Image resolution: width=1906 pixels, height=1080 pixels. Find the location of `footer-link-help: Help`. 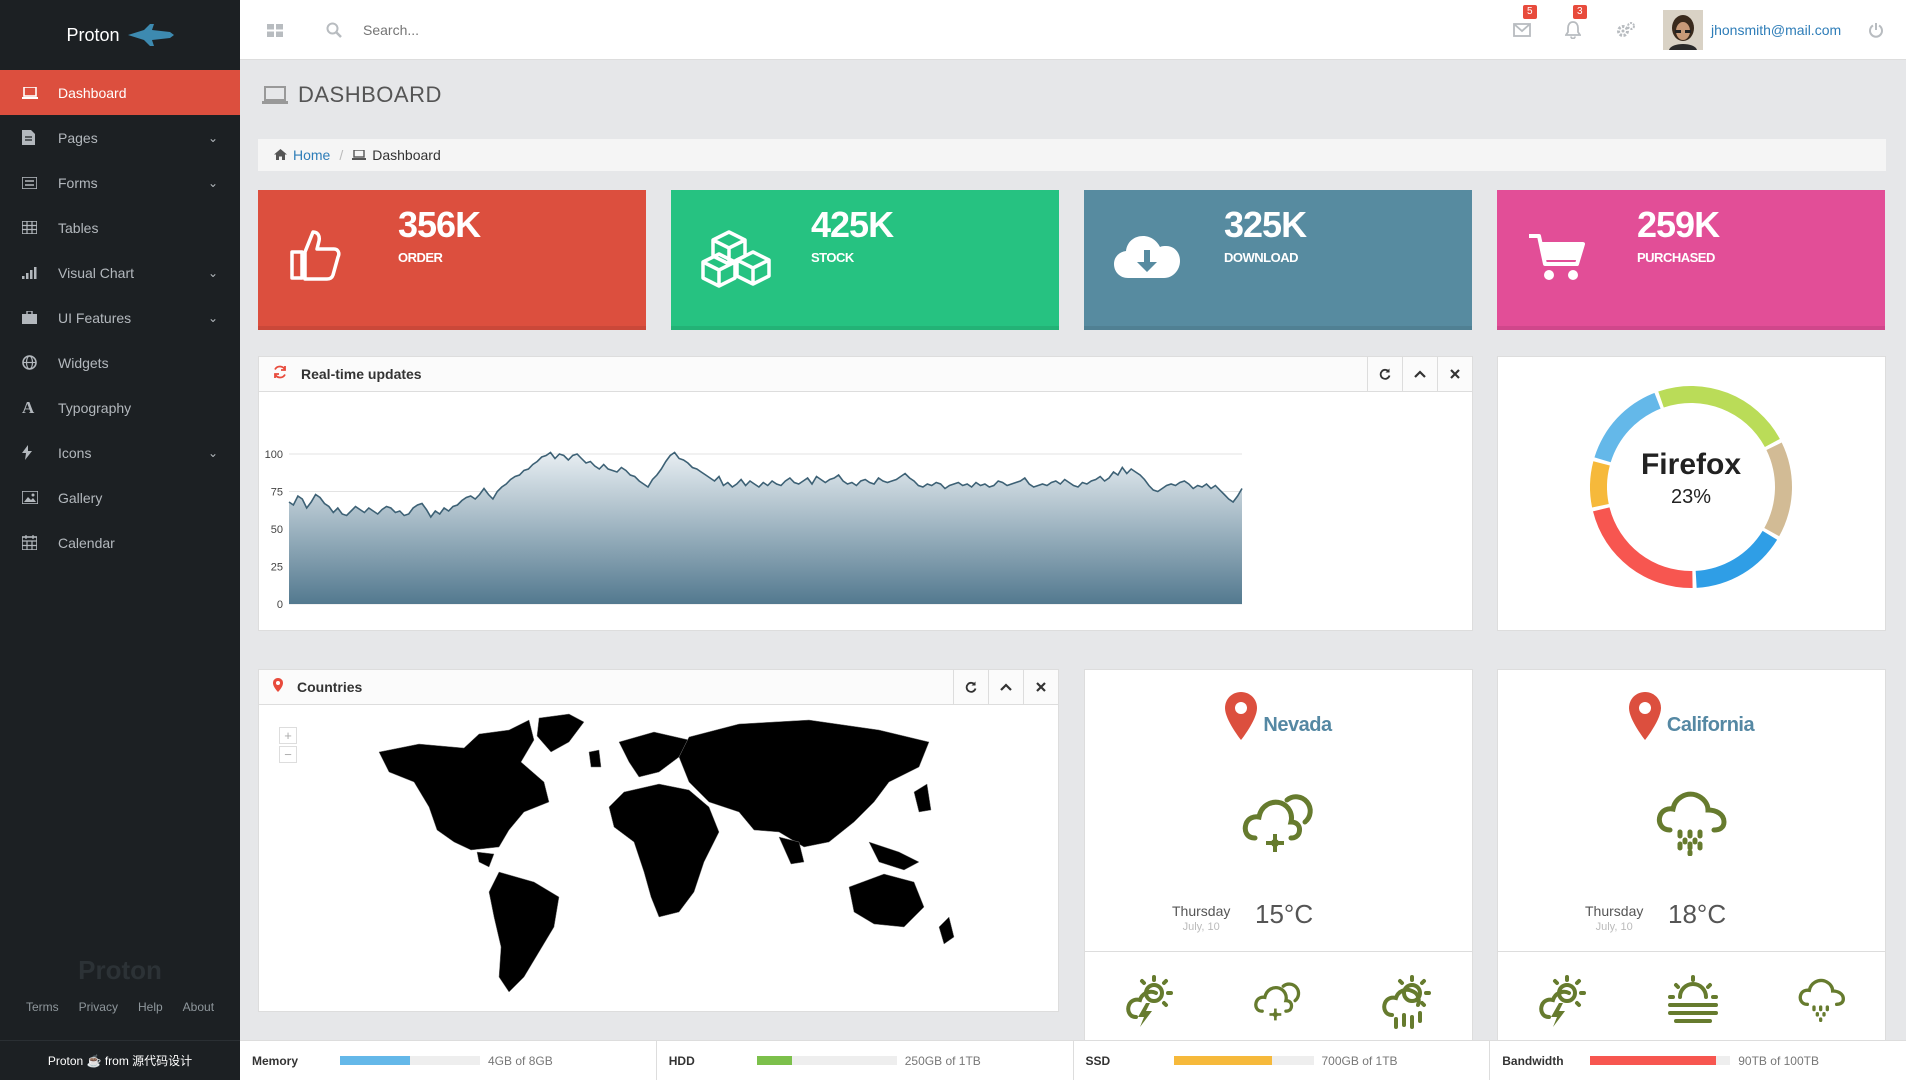

footer-link-help: Help is located at coordinates (150, 1007).